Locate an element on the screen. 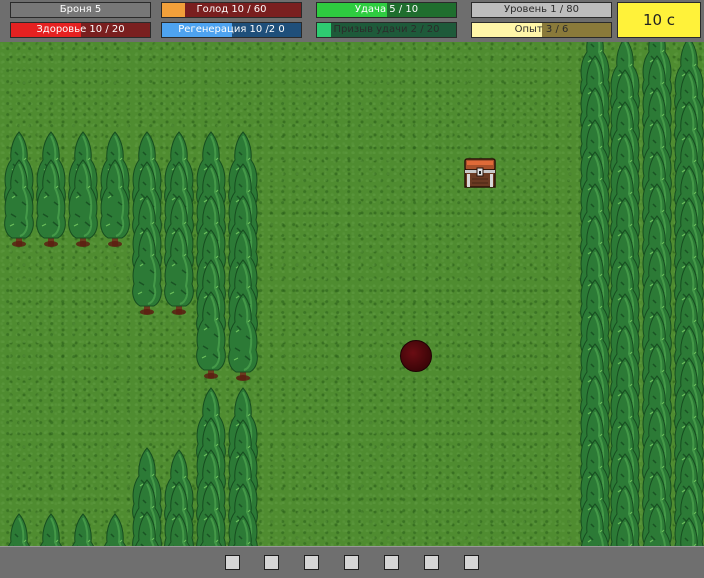  treasure-chest-icon is located at coordinates (480, 173).